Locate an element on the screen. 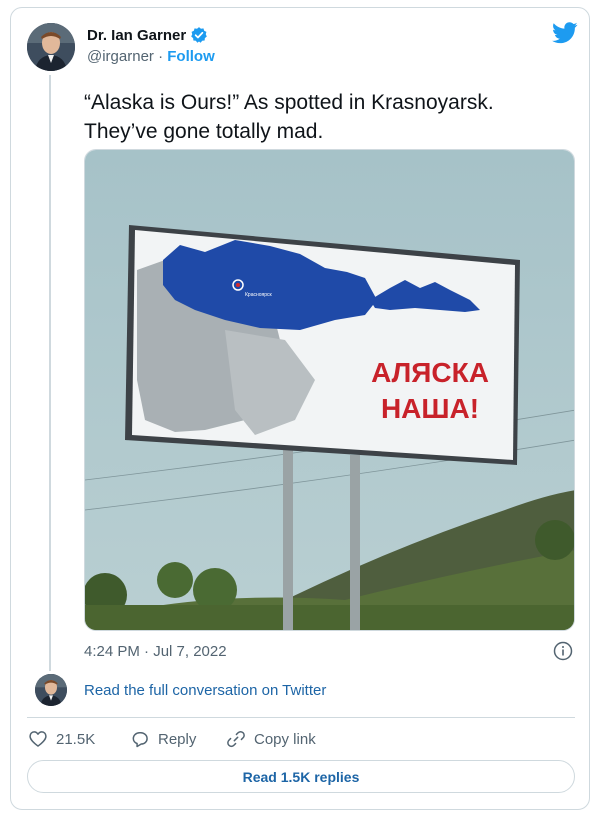 This screenshot has width=600, height=817. read-replies-button: Read 1.5K replies is located at coordinates (301, 776).